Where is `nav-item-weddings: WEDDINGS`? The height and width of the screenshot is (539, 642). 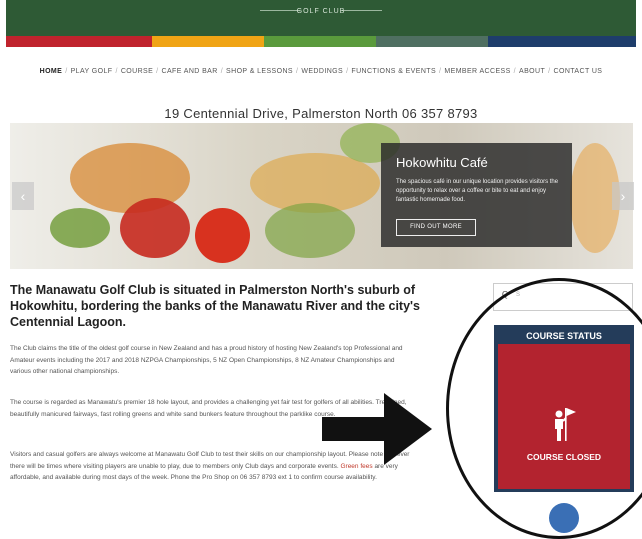 nav-item-weddings: WEDDINGS is located at coordinates (322, 71).